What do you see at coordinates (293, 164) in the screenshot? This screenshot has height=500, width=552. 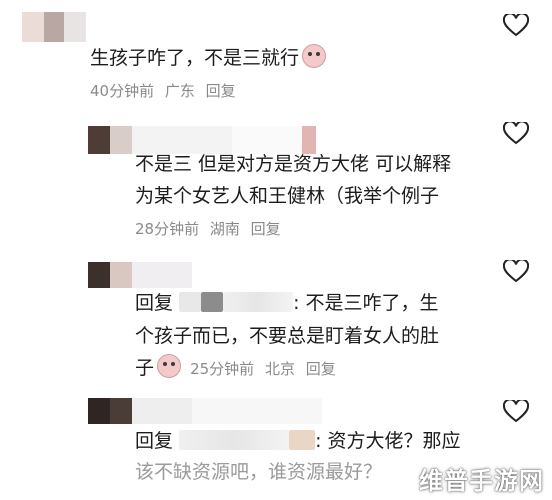 I see `comment-text-line-1: 不是三 但是对方是资方大佬 可以解释` at bounding box center [293, 164].